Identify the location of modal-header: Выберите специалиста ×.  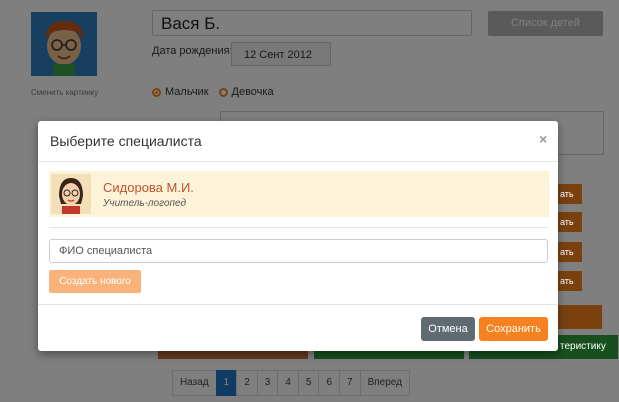
(298, 141).